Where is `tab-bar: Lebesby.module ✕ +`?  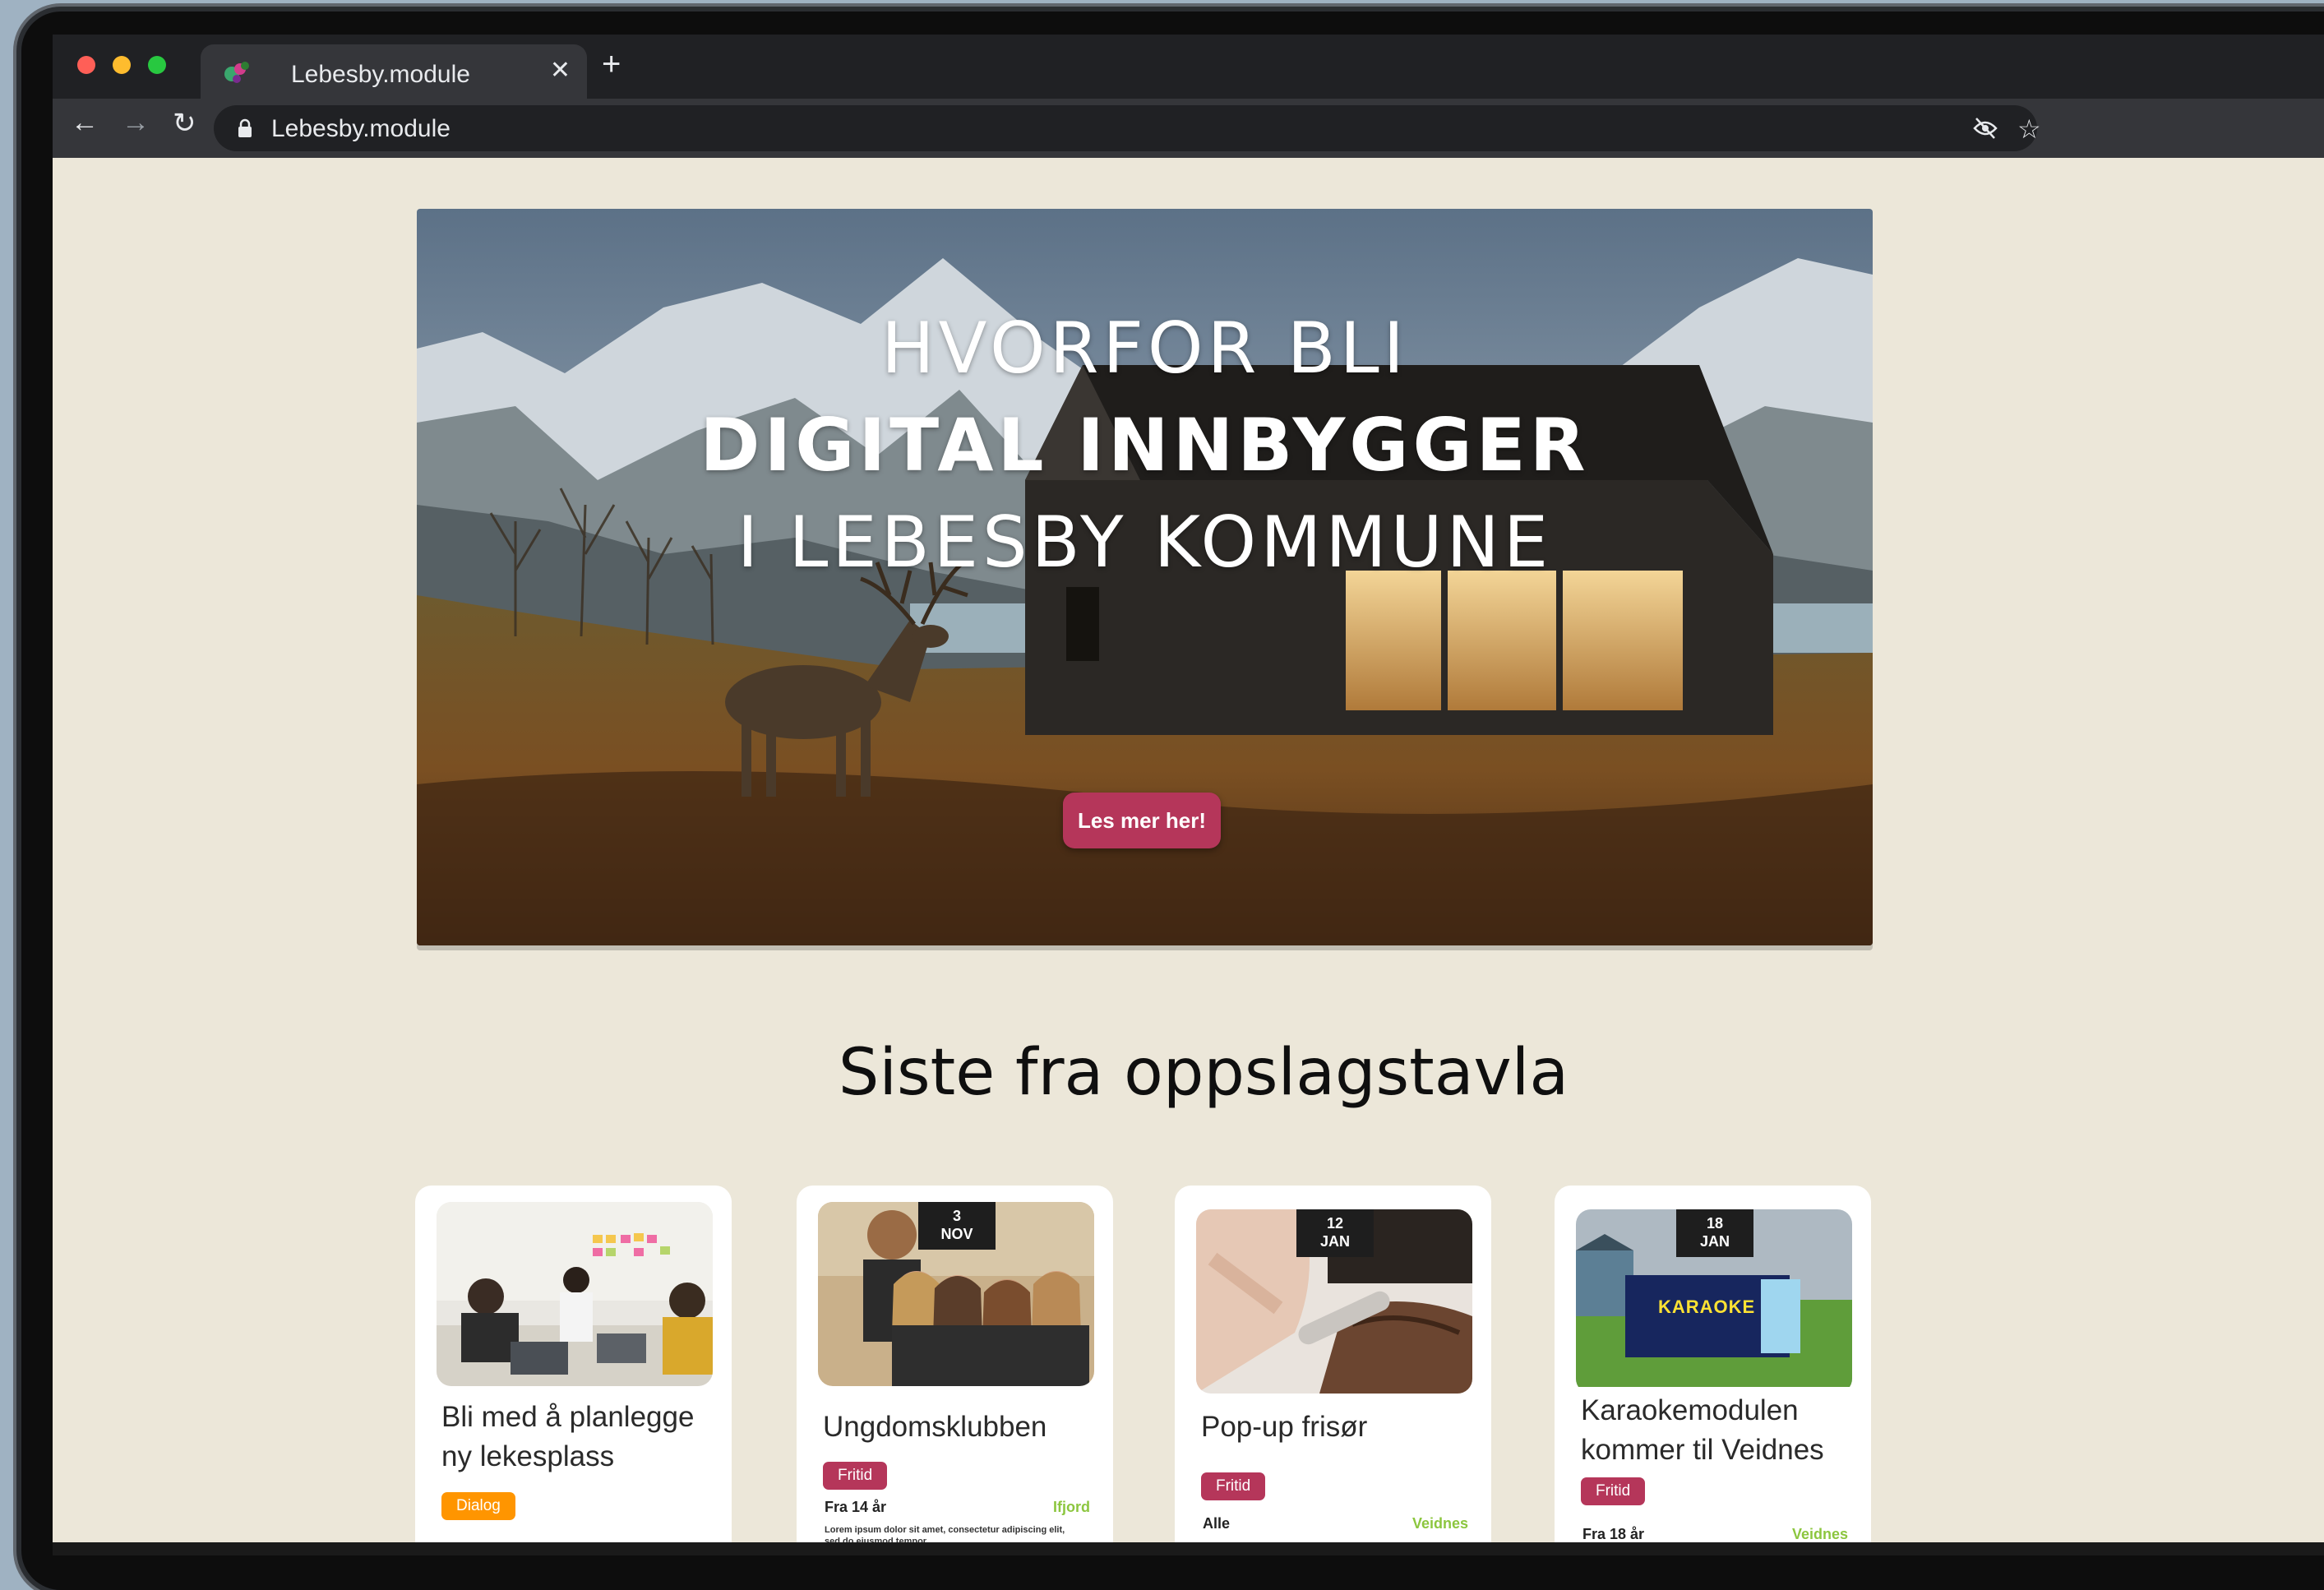 tab-bar: Lebesby.module ✕ + is located at coordinates (1188, 67).